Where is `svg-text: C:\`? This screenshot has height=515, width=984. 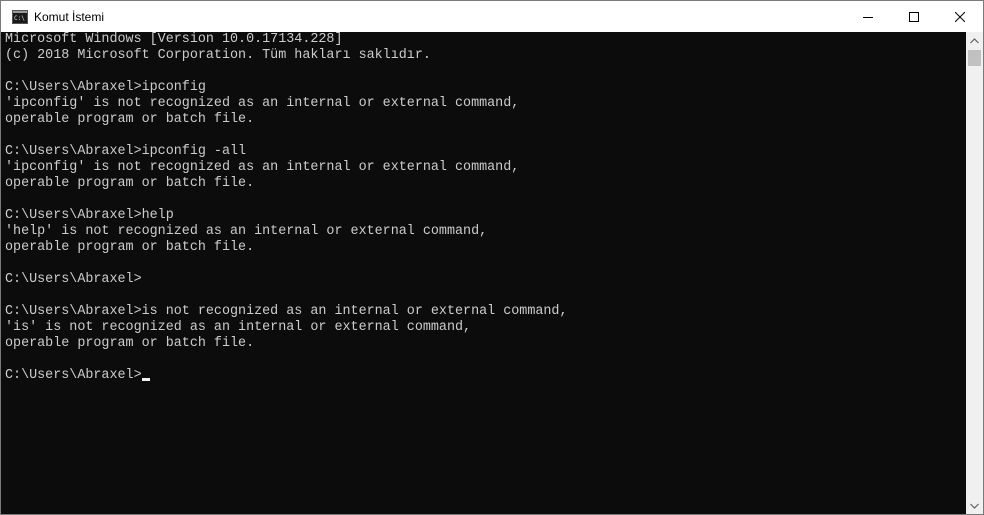
svg-text: C:\ is located at coordinates (19, 18).